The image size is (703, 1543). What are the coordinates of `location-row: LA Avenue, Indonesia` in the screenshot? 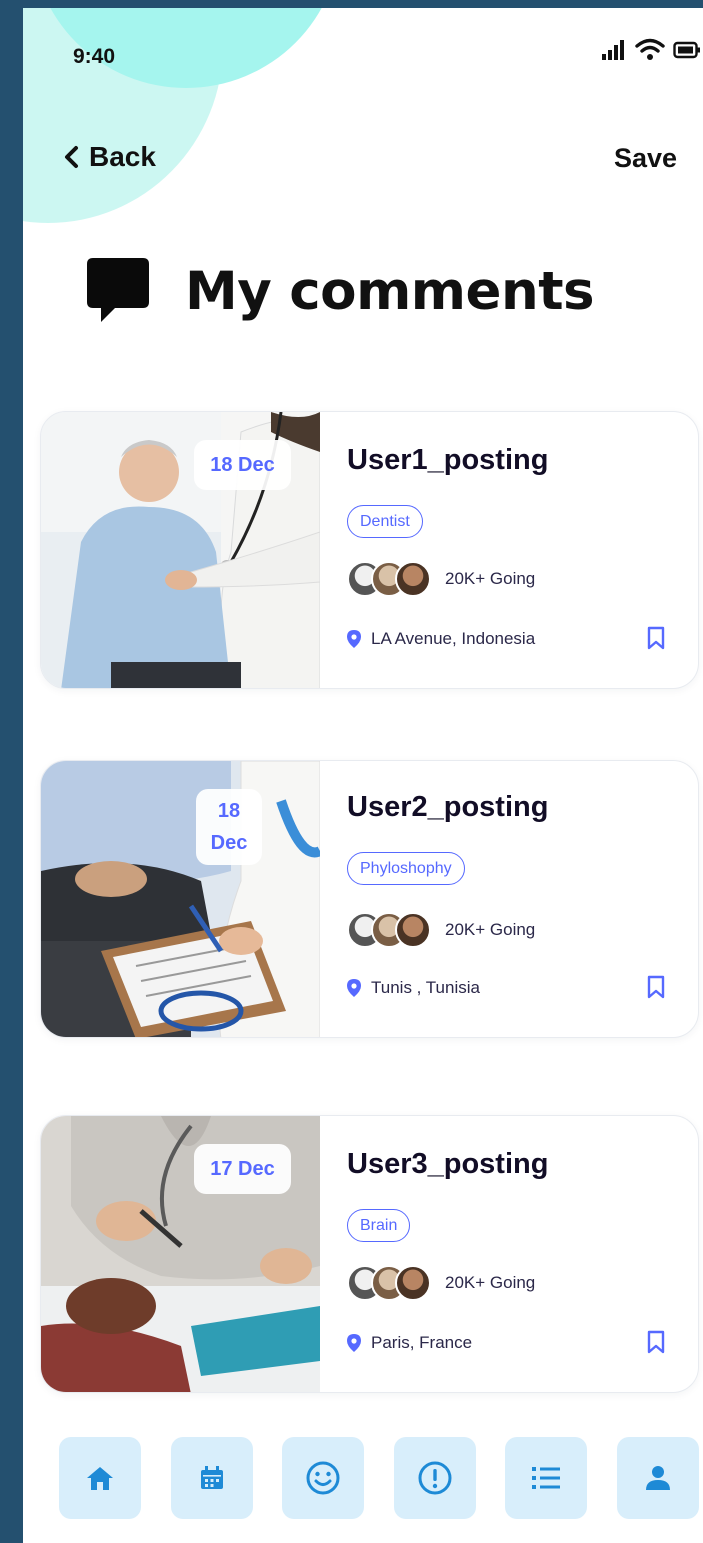 It's located at (441, 639).